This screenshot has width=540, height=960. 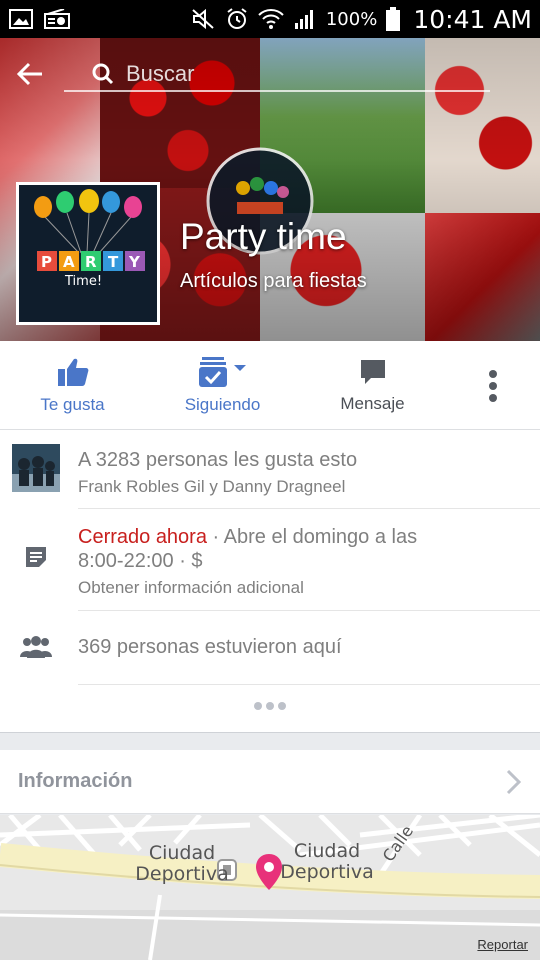 I want to click on more-vertical-icon, so click(x=492, y=385).